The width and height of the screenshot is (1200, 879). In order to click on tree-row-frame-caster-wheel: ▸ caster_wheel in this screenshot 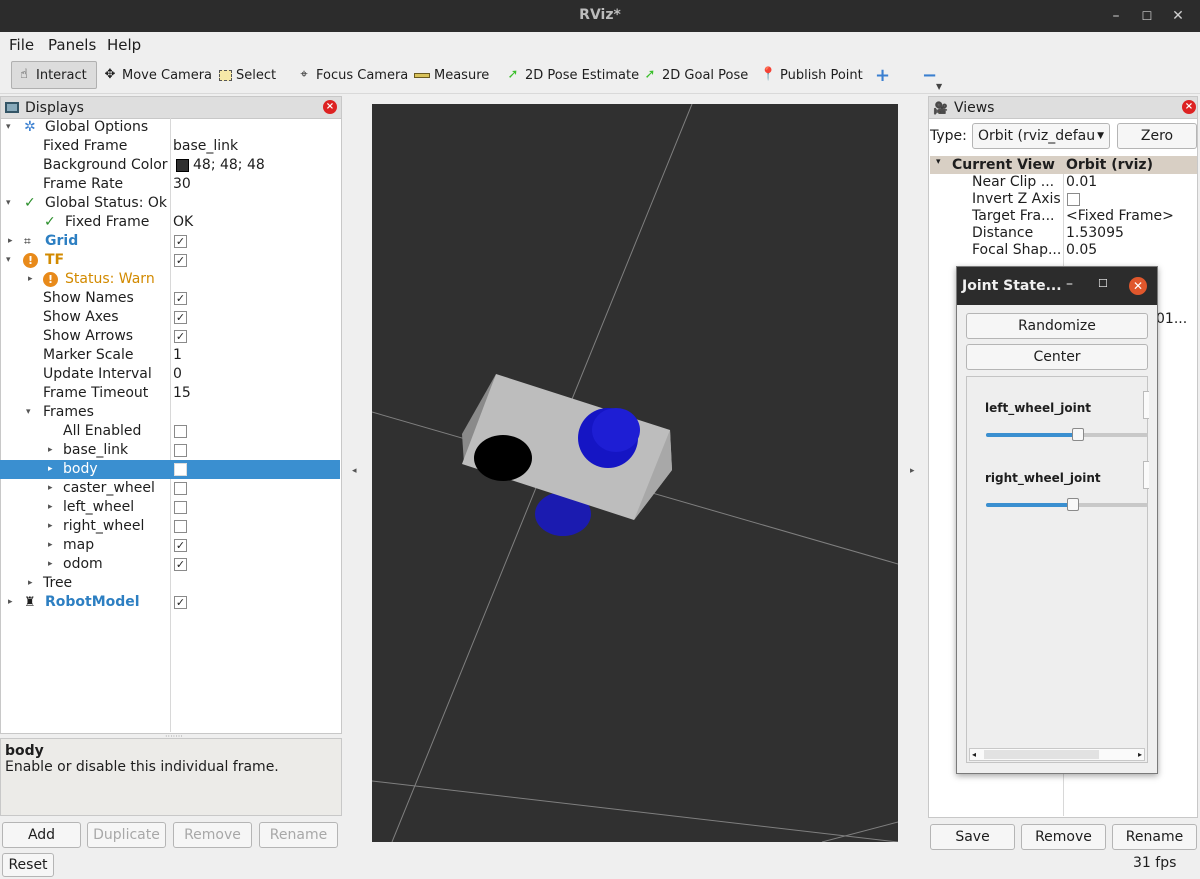, I will do `click(170, 488)`.